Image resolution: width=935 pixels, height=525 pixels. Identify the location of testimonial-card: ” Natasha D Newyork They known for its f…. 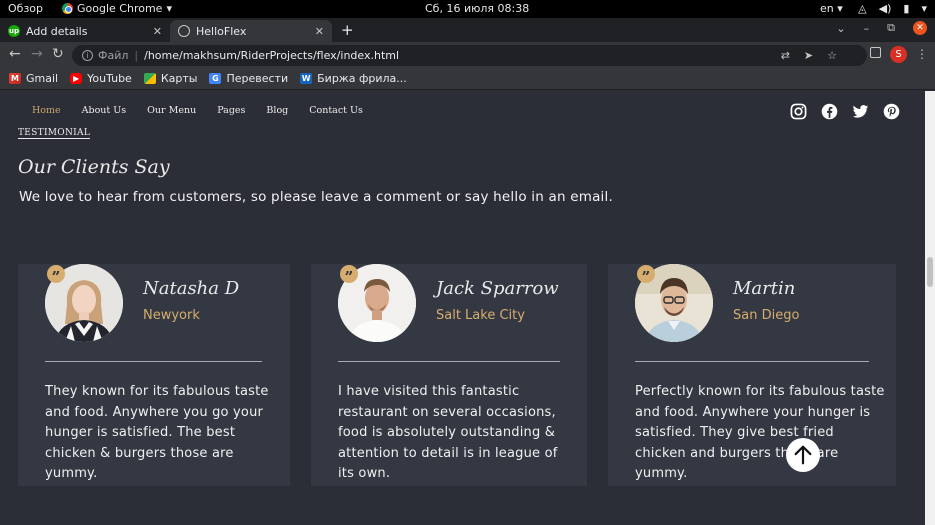
(154, 375).